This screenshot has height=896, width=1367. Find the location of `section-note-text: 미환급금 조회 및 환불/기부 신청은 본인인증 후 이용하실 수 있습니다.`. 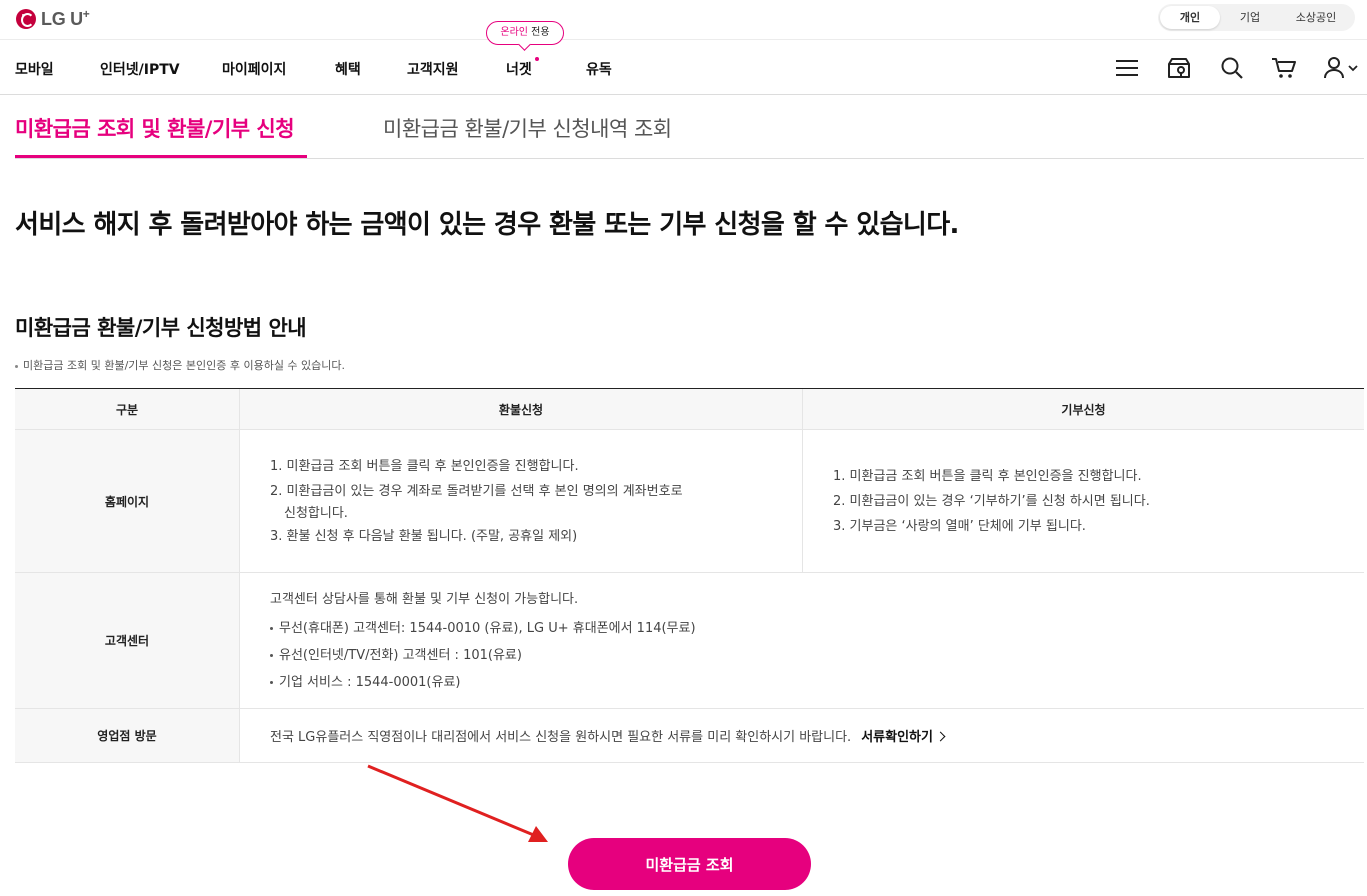

section-note-text: 미환급금 조회 및 환불/기부 신청은 본인인증 후 이용하실 수 있습니다. is located at coordinates (184, 365).